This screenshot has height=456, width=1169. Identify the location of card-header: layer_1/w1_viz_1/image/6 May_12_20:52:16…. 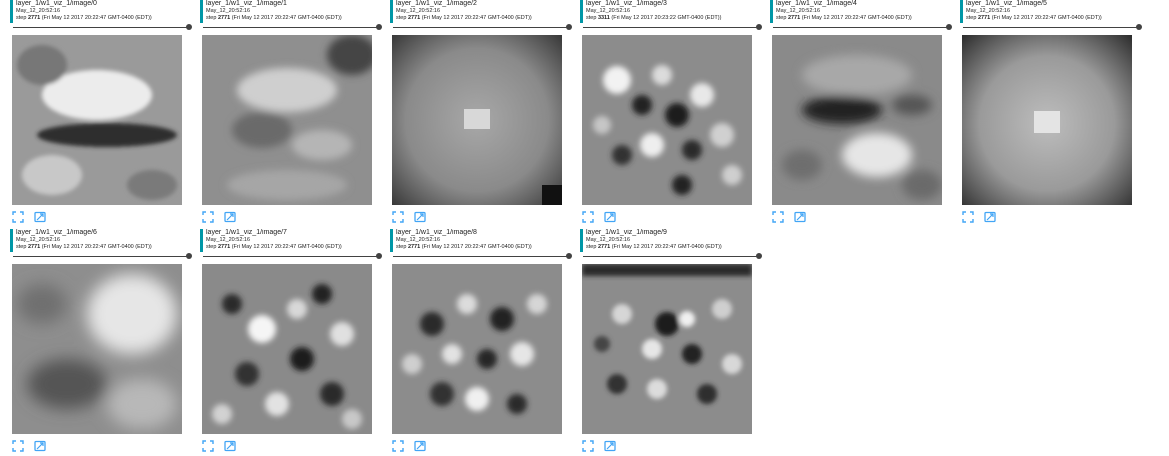
(101, 240).